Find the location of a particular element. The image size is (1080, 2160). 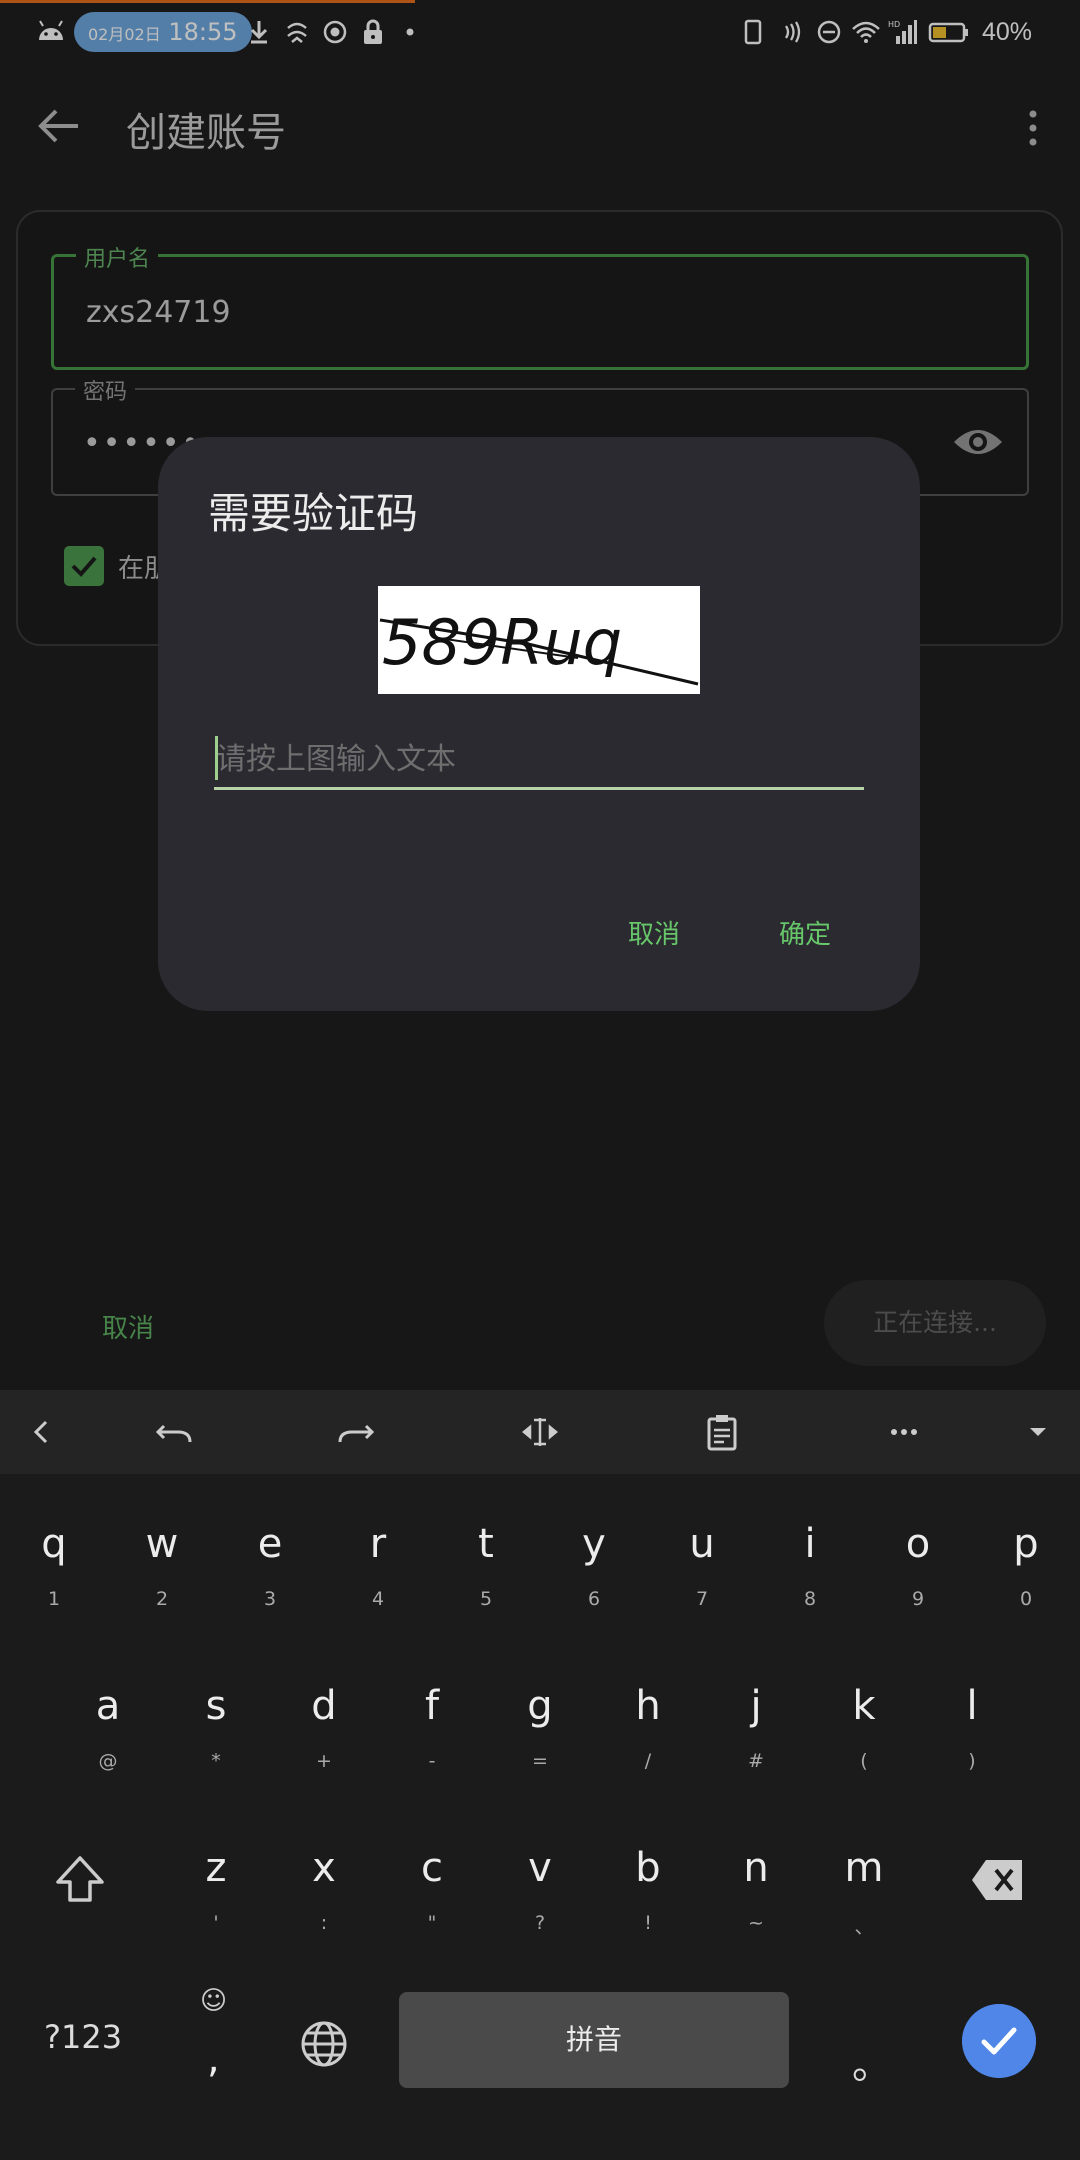

key-w: w2 is located at coordinates (162, 1579).